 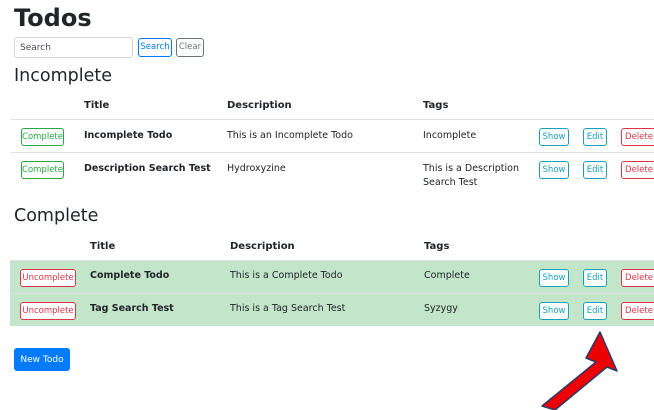 What do you see at coordinates (288, 308) in the screenshot?
I see `todo-description: This is a Tag Search Test` at bounding box center [288, 308].